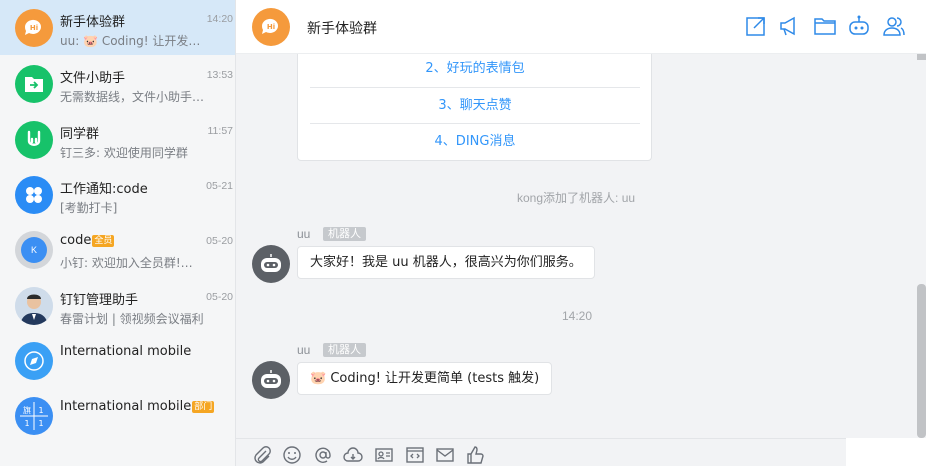 This screenshot has width=926, height=466. What do you see at coordinates (541, 452) in the screenshot?
I see `composer-toolbar` at bounding box center [541, 452].